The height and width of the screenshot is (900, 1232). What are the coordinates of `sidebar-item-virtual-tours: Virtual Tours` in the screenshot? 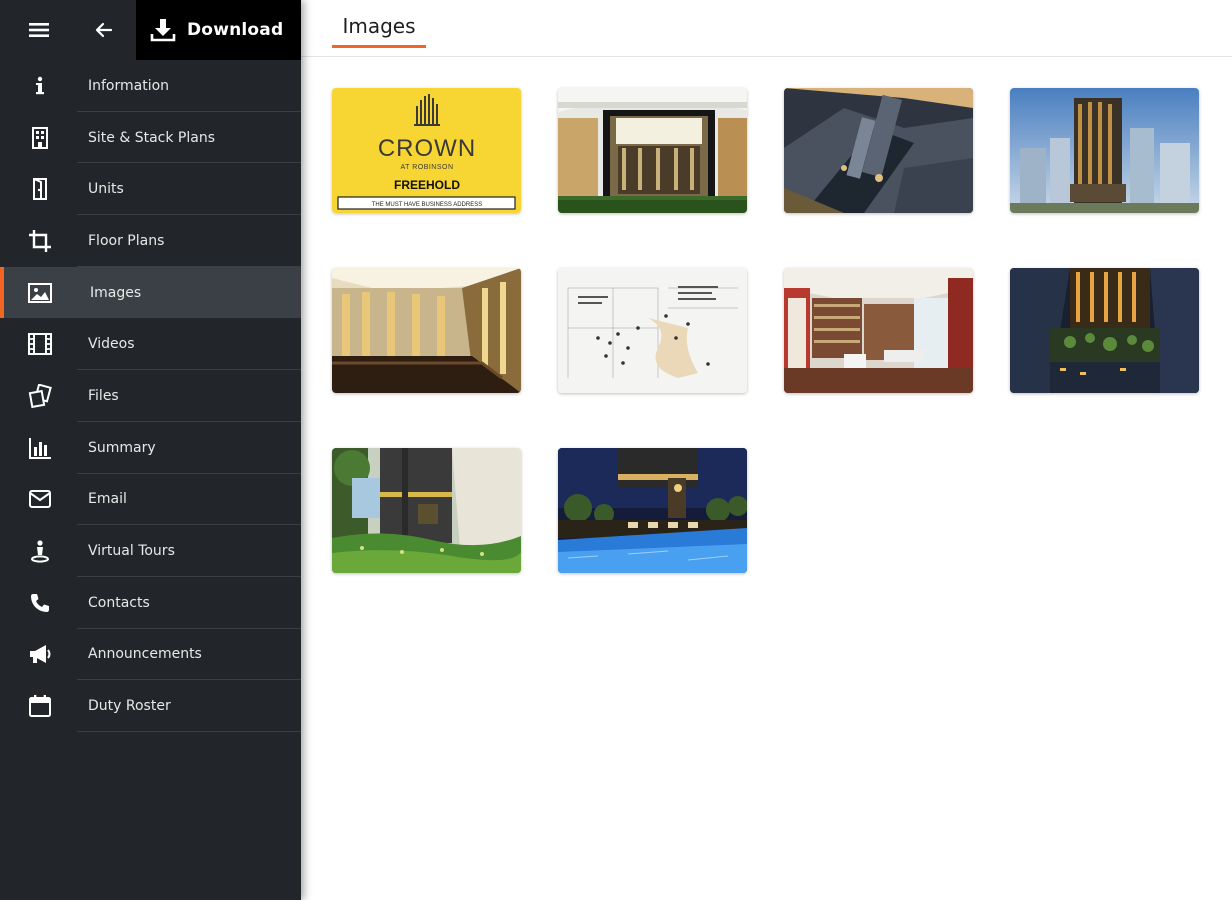 It's located at (150, 551).